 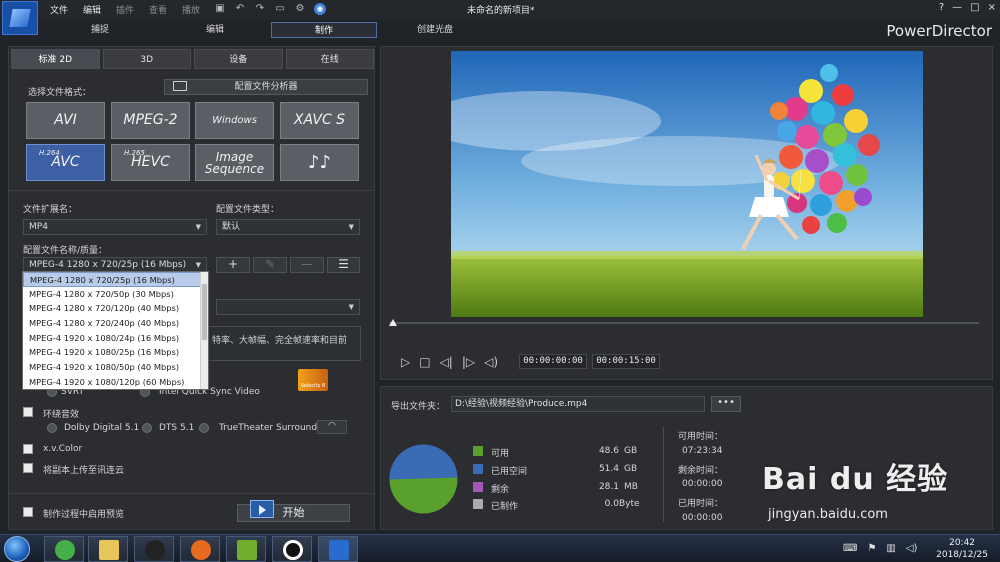 What do you see at coordinates (28, 512) in the screenshot?
I see `preview-while-producing-checkbox` at bounding box center [28, 512].